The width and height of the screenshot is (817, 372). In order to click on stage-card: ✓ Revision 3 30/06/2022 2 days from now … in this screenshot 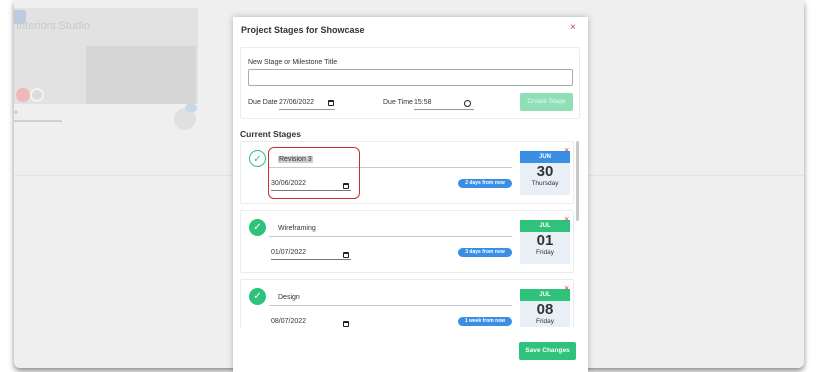, I will do `click(407, 172)`.